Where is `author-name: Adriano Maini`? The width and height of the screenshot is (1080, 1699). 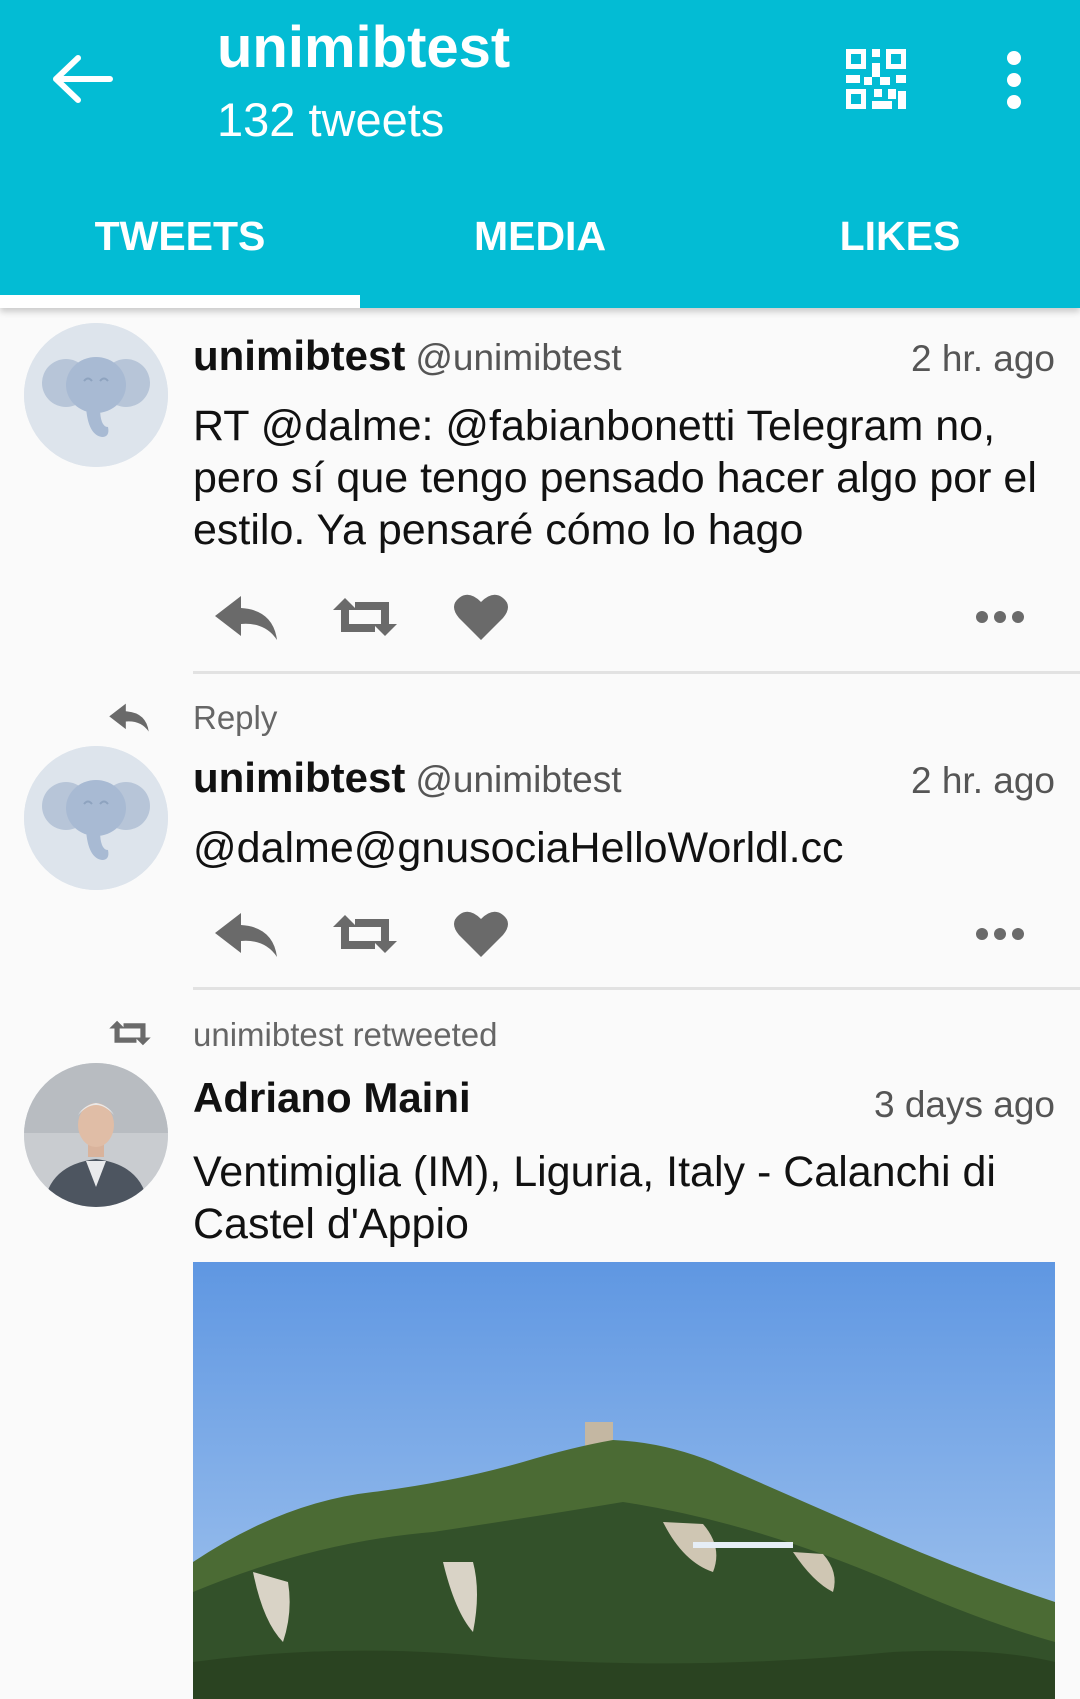
author-name: Adriano Maini is located at coordinates (332, 1097).